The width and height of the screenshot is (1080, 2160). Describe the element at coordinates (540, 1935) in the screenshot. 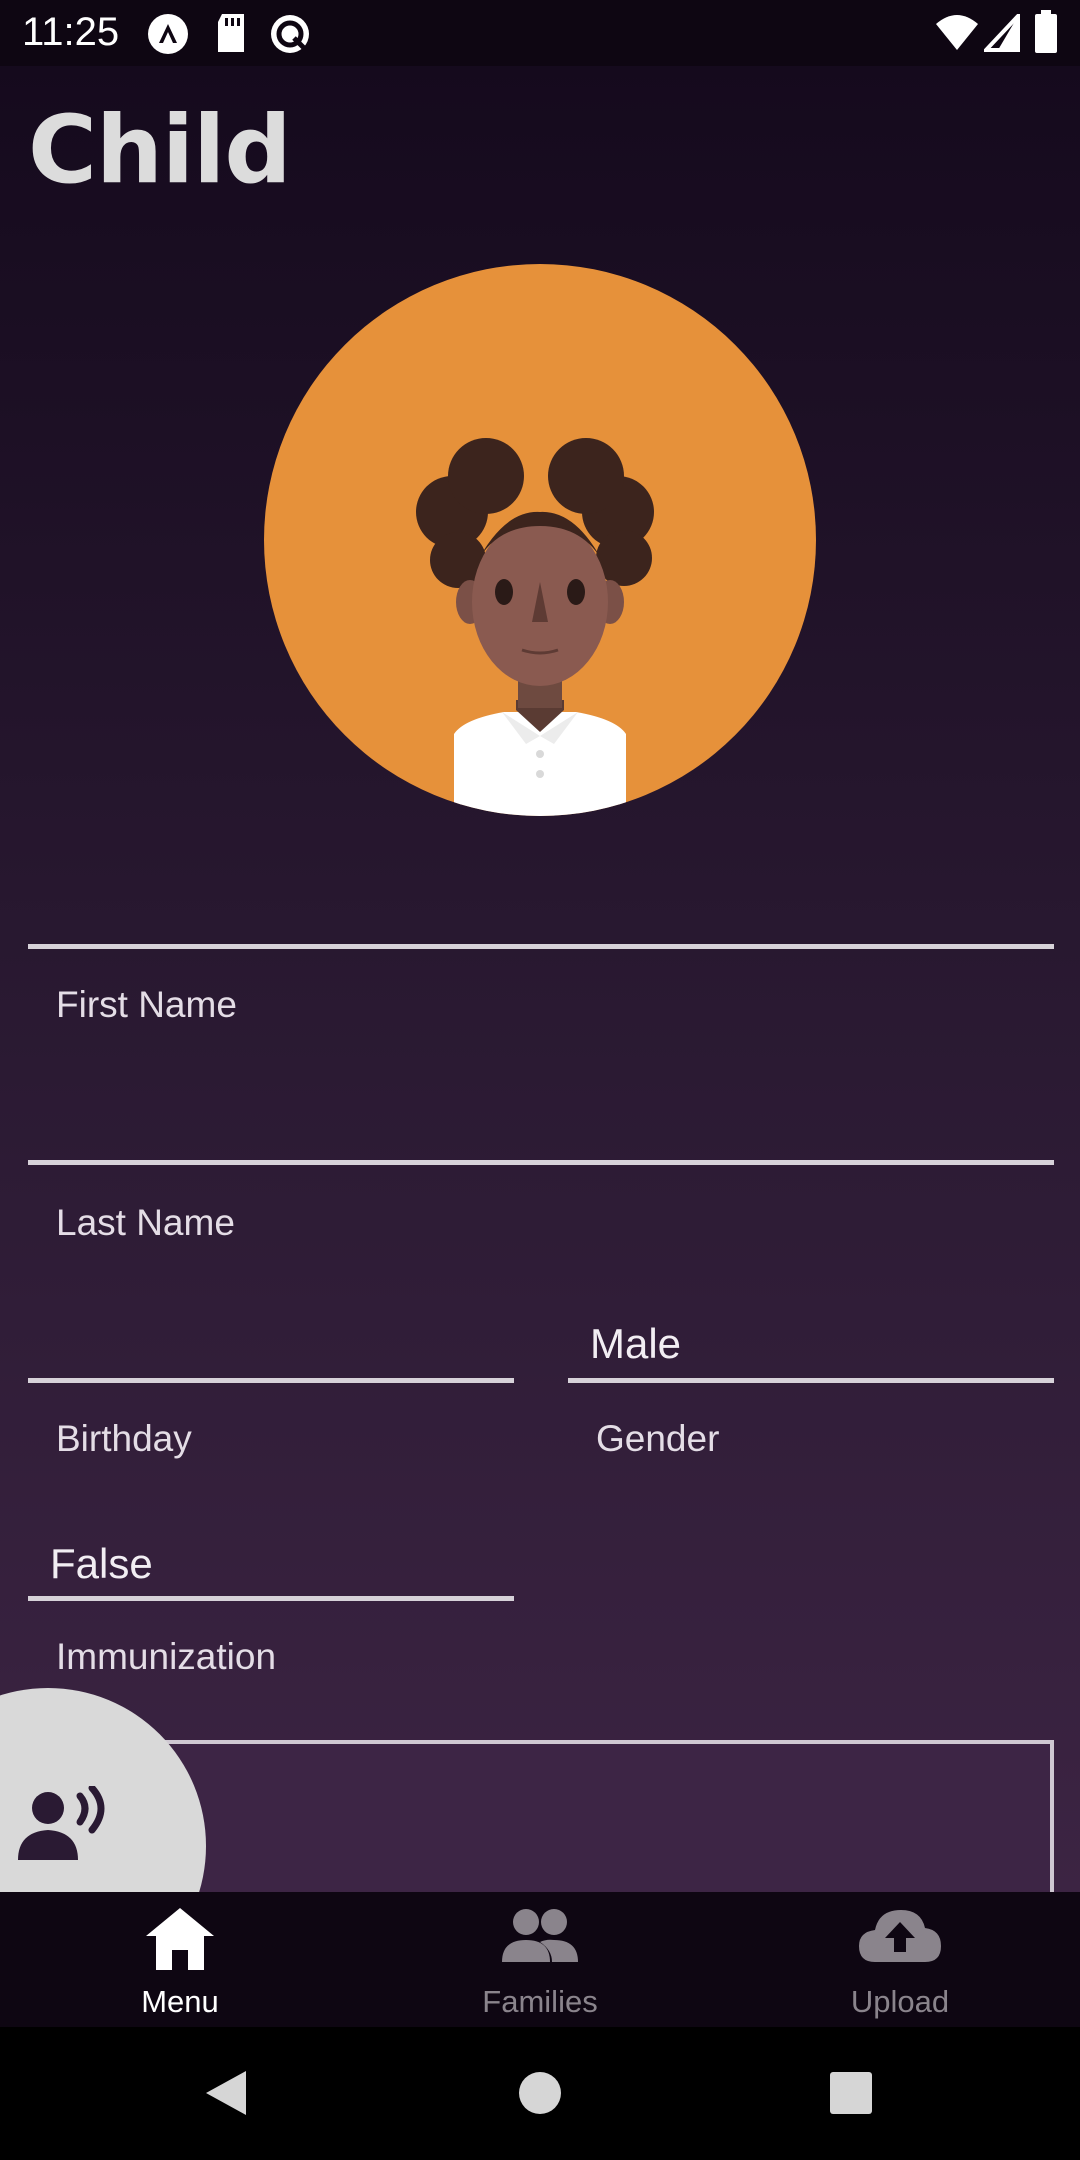

I see `people-icon` at that location.